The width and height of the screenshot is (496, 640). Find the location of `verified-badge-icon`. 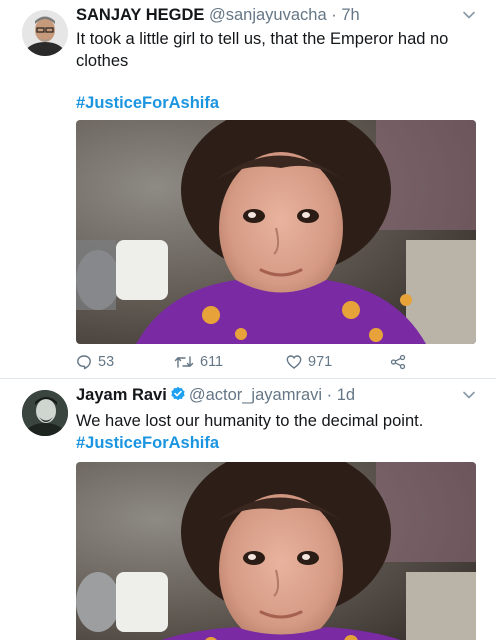

verified-badge-icon is located at coordinates (178, 393).